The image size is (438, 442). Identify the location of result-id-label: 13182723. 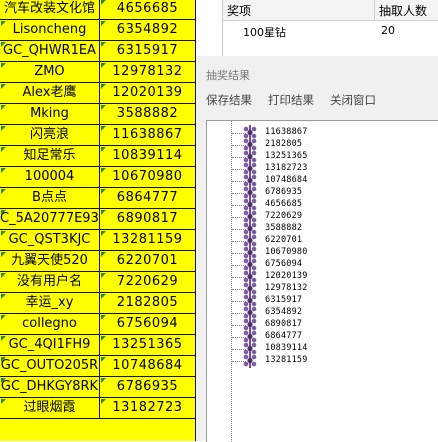
(286, 168).